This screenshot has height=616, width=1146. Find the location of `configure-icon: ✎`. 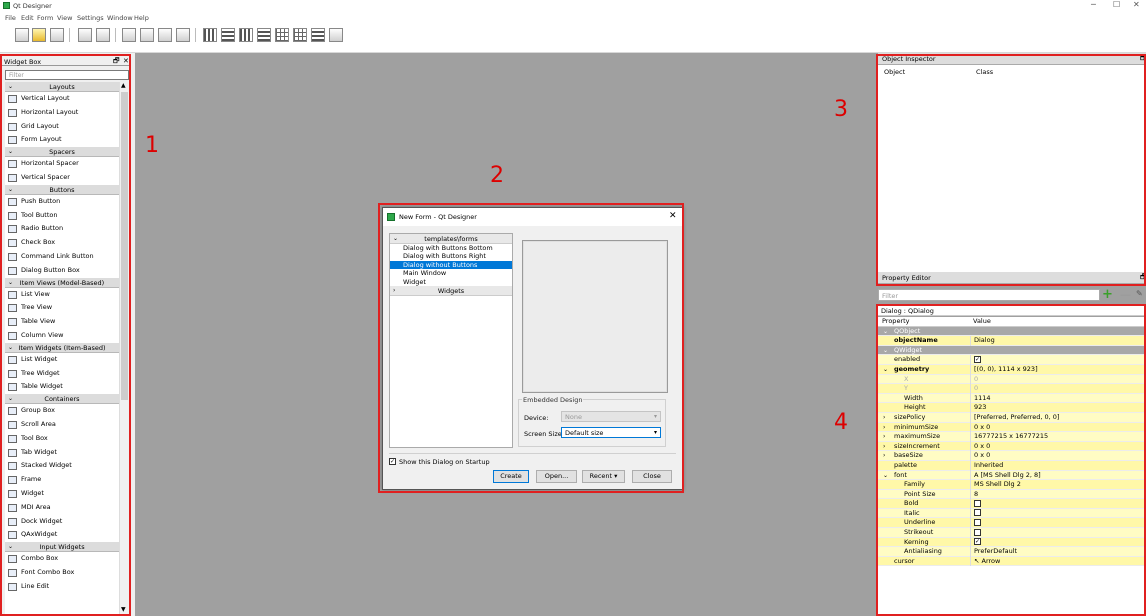

configure-icon: ✎ is located at coordinates (1139, 293).